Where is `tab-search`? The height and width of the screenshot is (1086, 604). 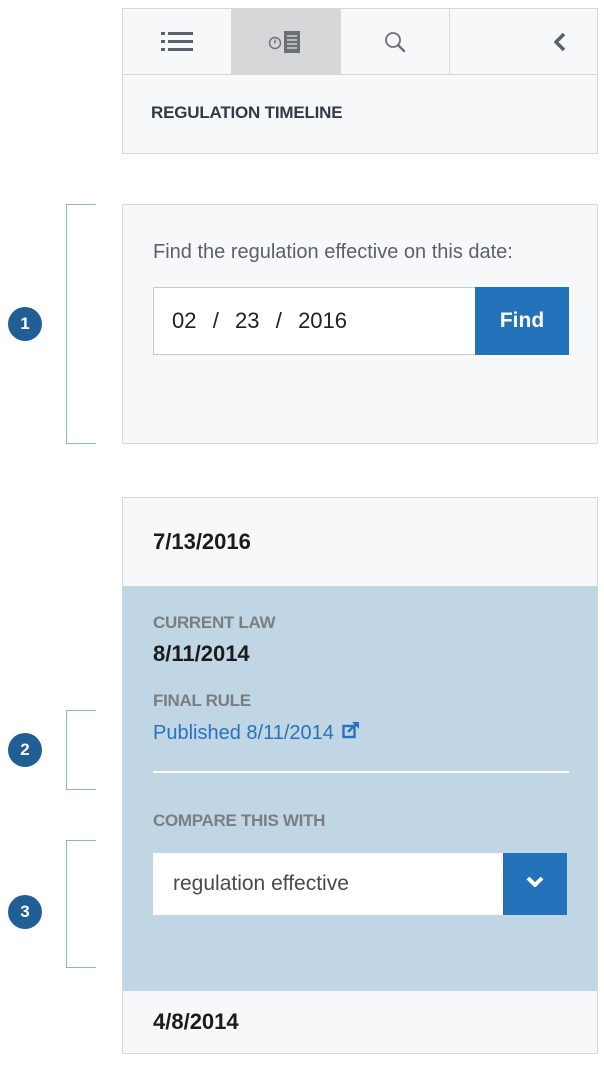 tab-search is located at coordinates (395, 41).